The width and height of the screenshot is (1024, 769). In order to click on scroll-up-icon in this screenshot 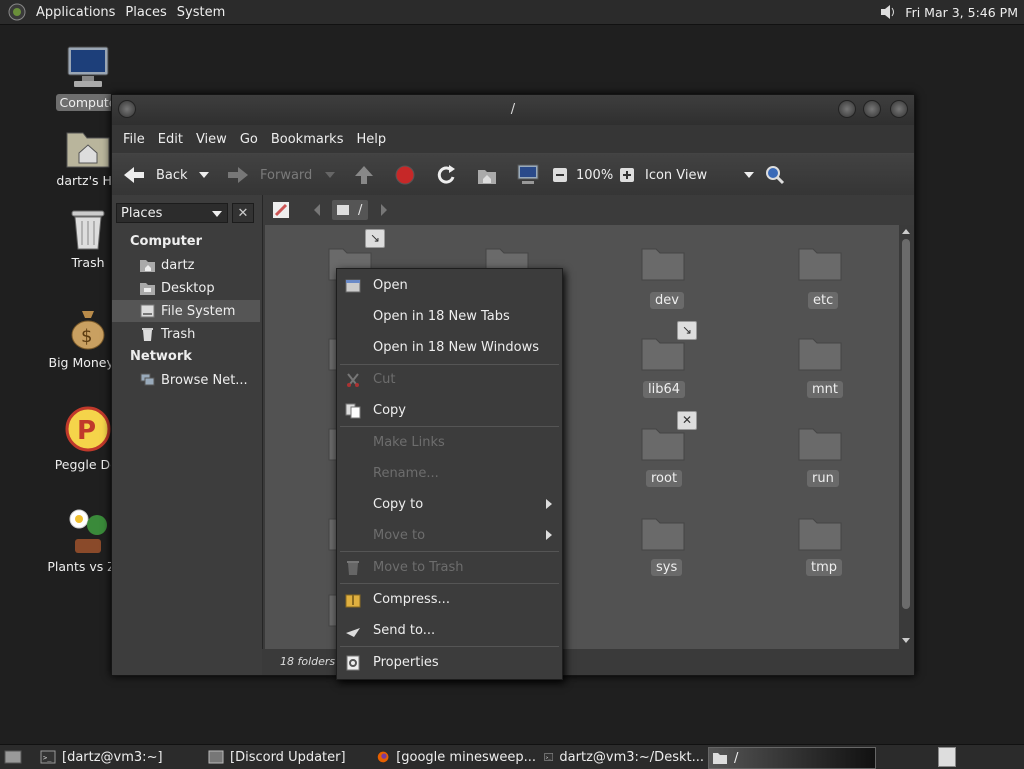, I will do `click(906, 231)`.